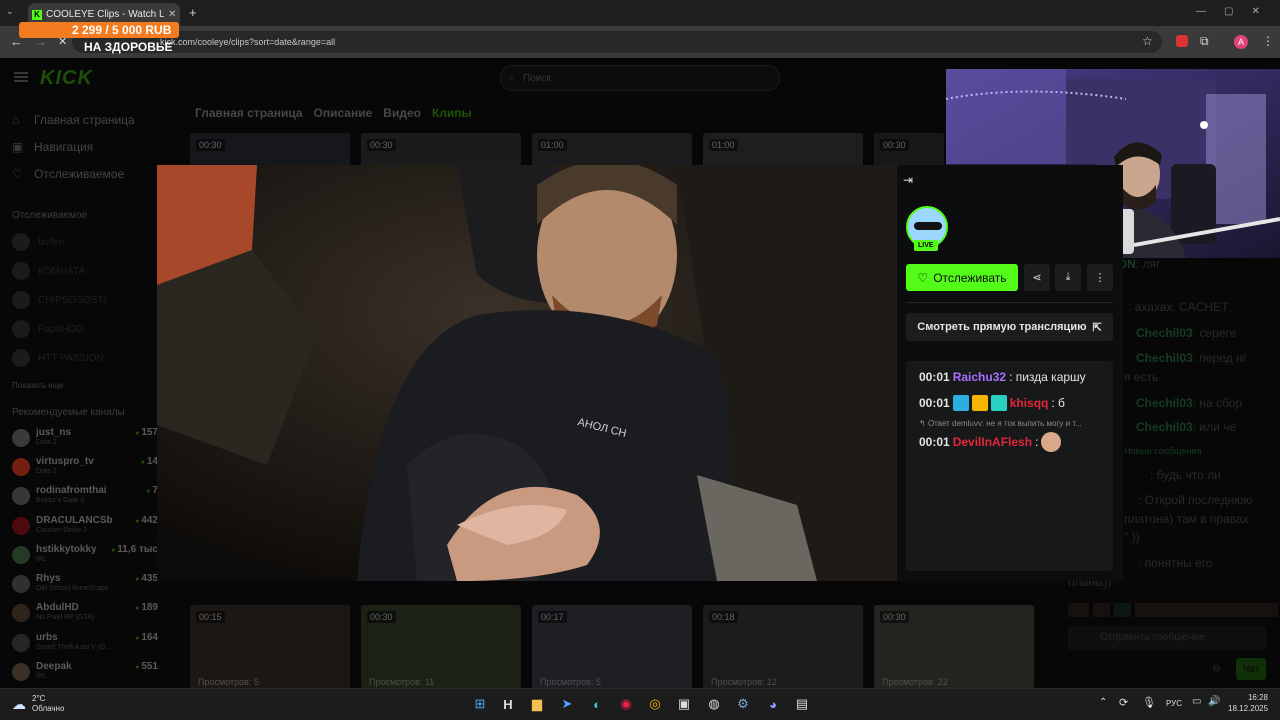  I want to click on chat-text: : пизда каршу, so click(1047, 377).